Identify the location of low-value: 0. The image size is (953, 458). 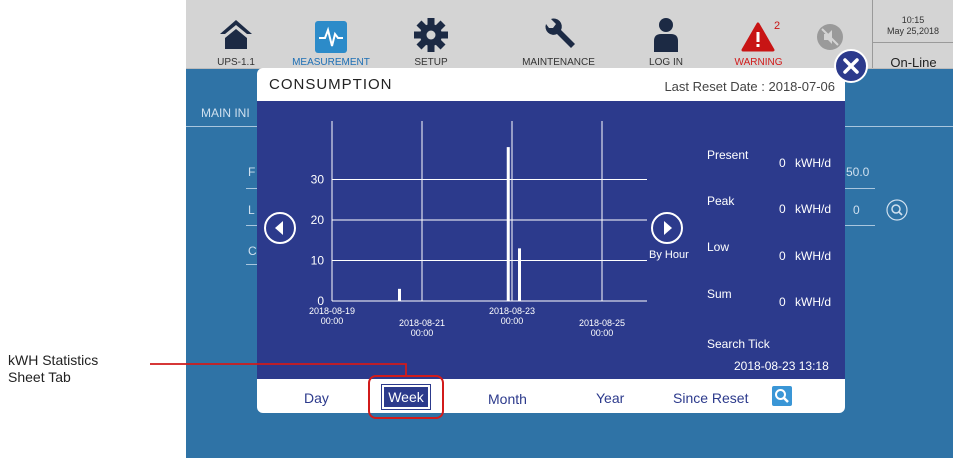
(782, 256).